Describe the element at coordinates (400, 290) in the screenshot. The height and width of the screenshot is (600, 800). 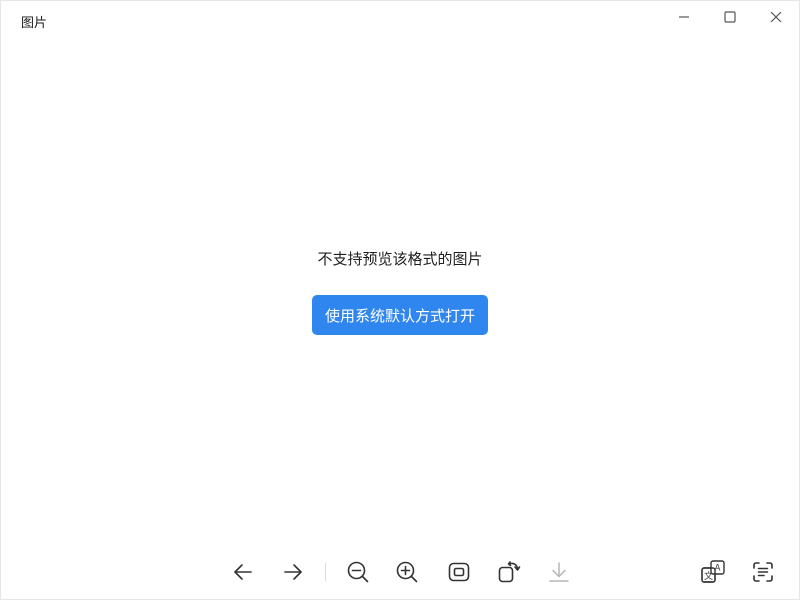
I see `unsupported-format-panel: 不支持预览该格式的图片 使用系统默认方式打开` at that location.